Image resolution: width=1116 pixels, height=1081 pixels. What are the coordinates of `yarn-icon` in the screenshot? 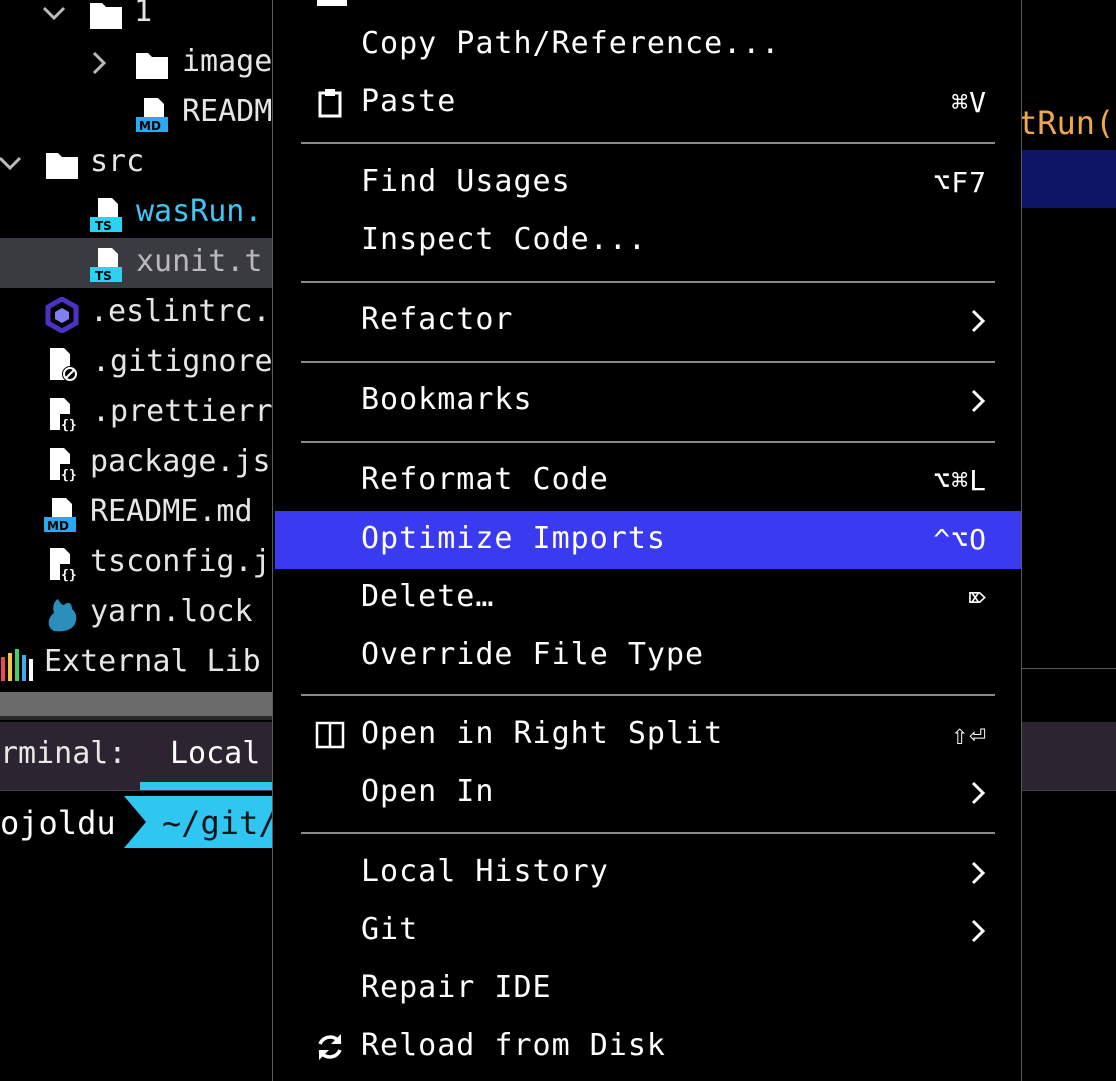 It's located at (62, 615).